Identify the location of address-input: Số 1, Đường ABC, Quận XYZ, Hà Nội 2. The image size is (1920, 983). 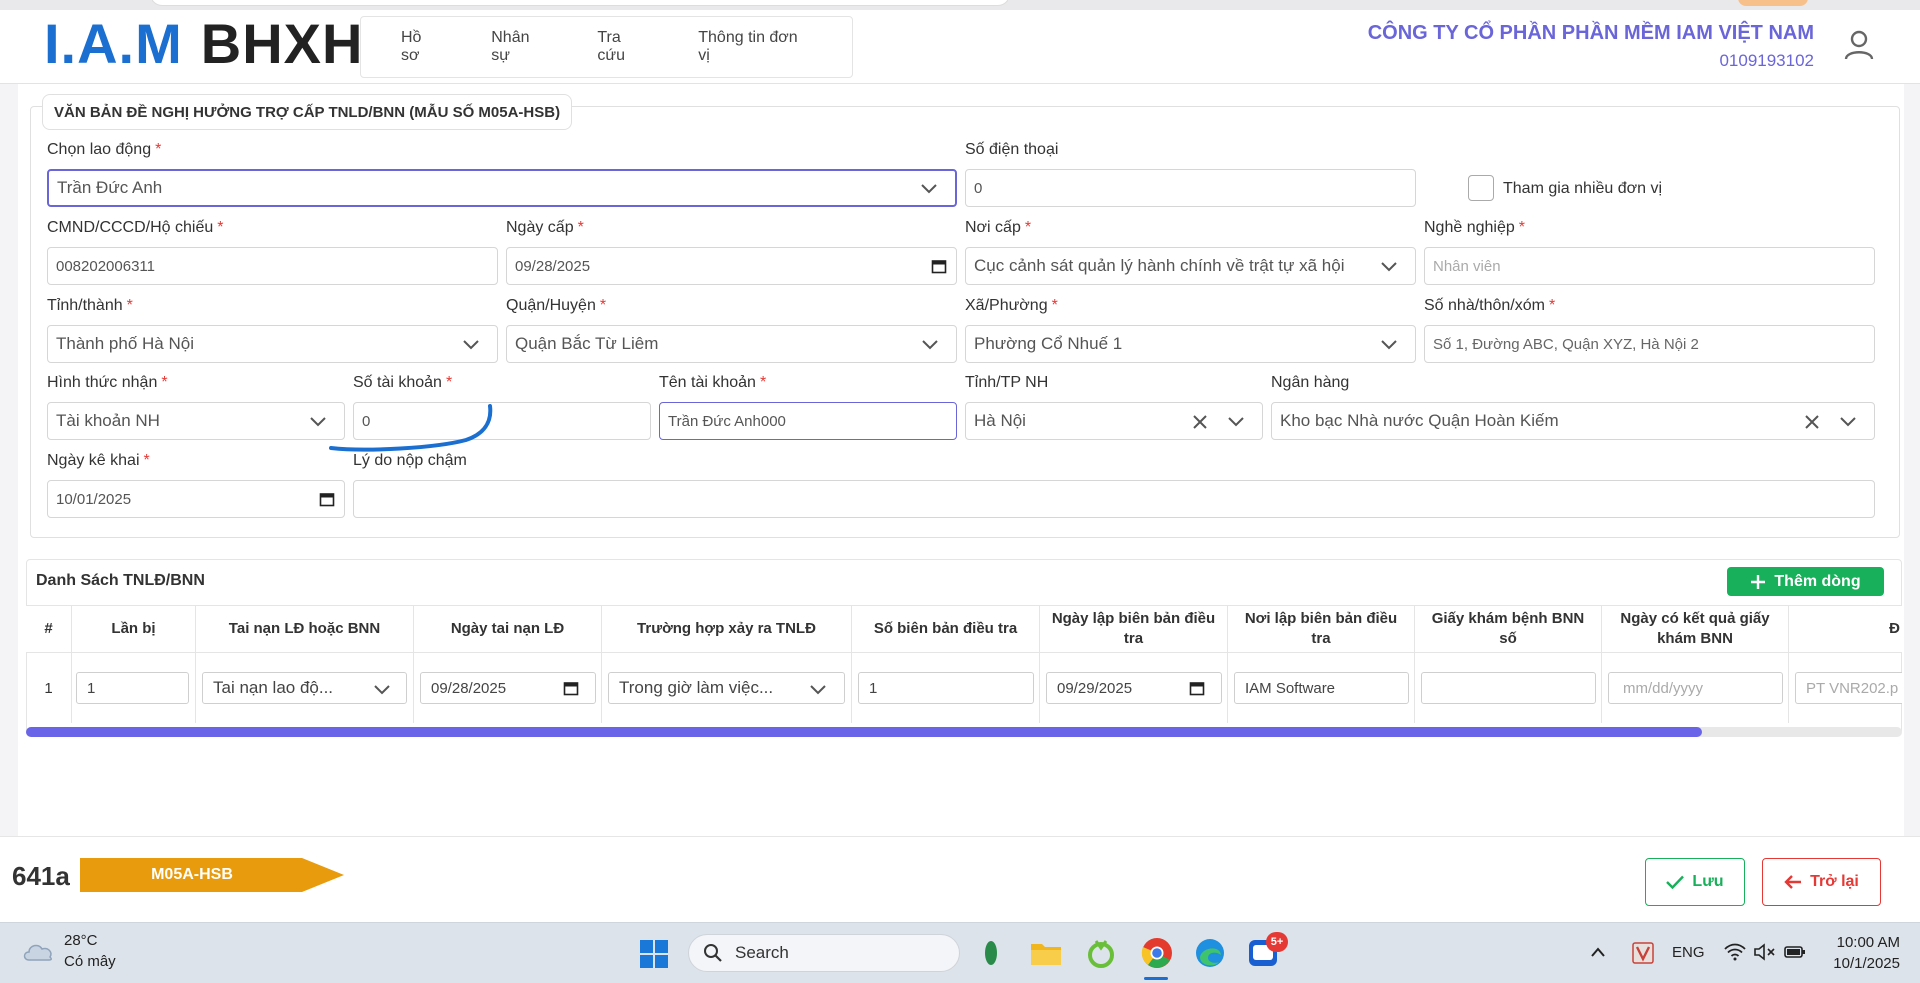
(1649, 344).